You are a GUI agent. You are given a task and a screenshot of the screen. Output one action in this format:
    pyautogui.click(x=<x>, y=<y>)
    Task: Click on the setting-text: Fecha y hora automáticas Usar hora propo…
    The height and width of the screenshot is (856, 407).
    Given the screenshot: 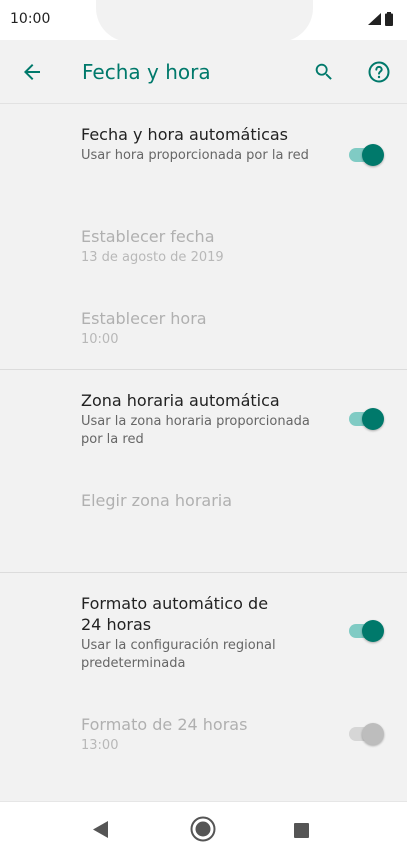 What is the action you would take?
    pyautogui.click(x=201, y=144)
    